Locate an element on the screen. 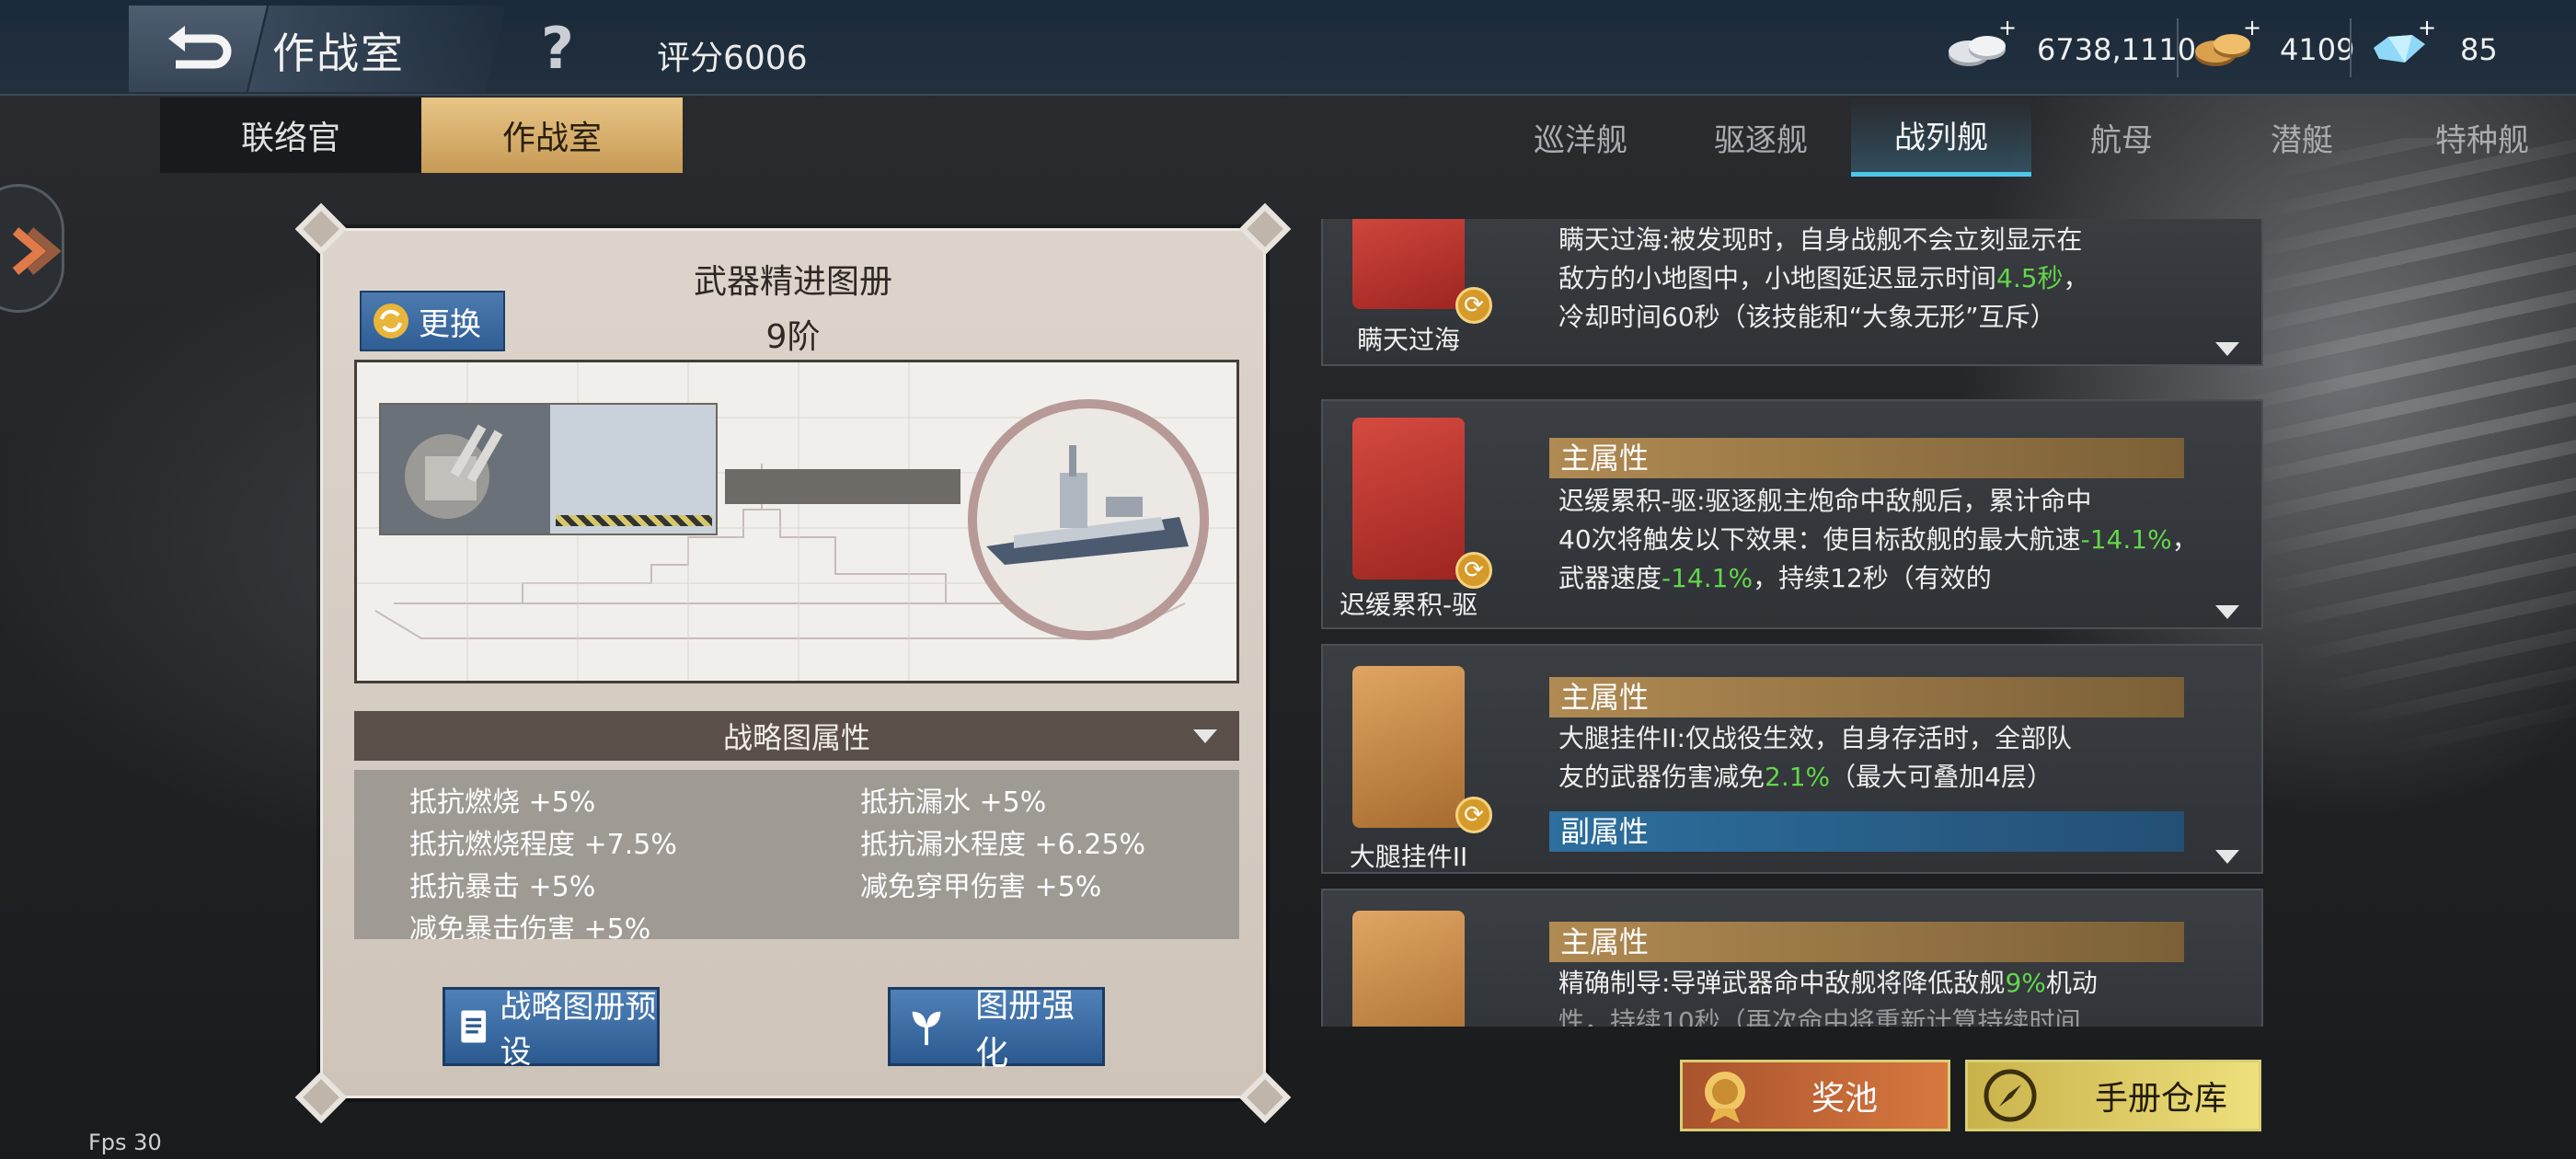 The height and width of the screenshot is (1159, 2576). double-chevron-icon is located at coordinates (37, 251).